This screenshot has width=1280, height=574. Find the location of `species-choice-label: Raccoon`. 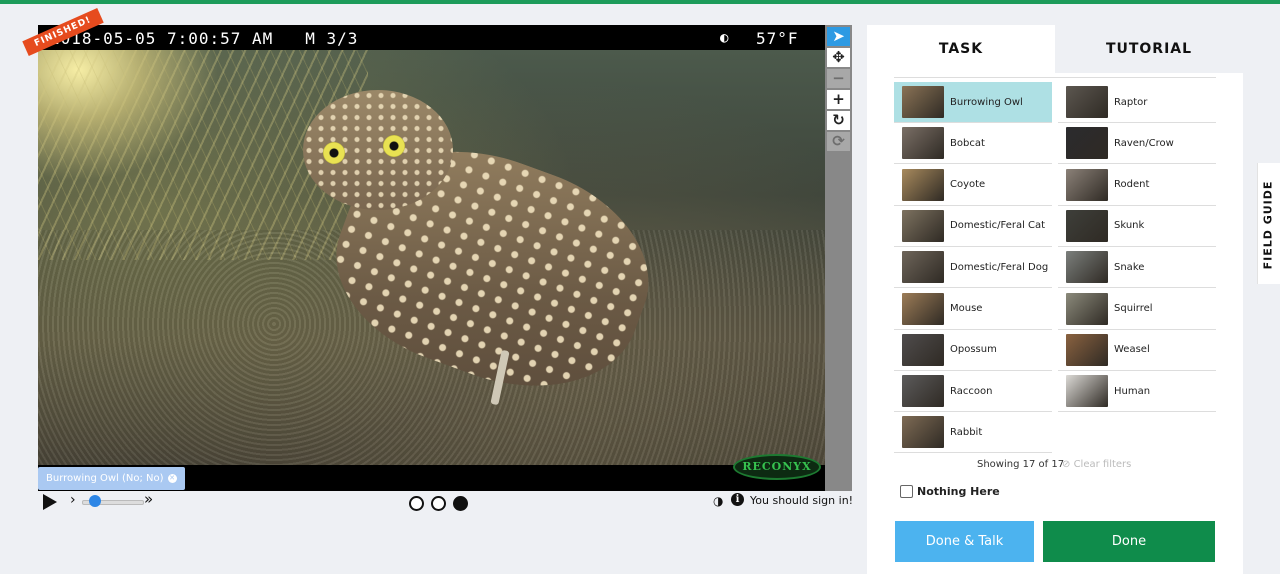

species-choice-label: Raccoon is located at coordinates (971, 391).